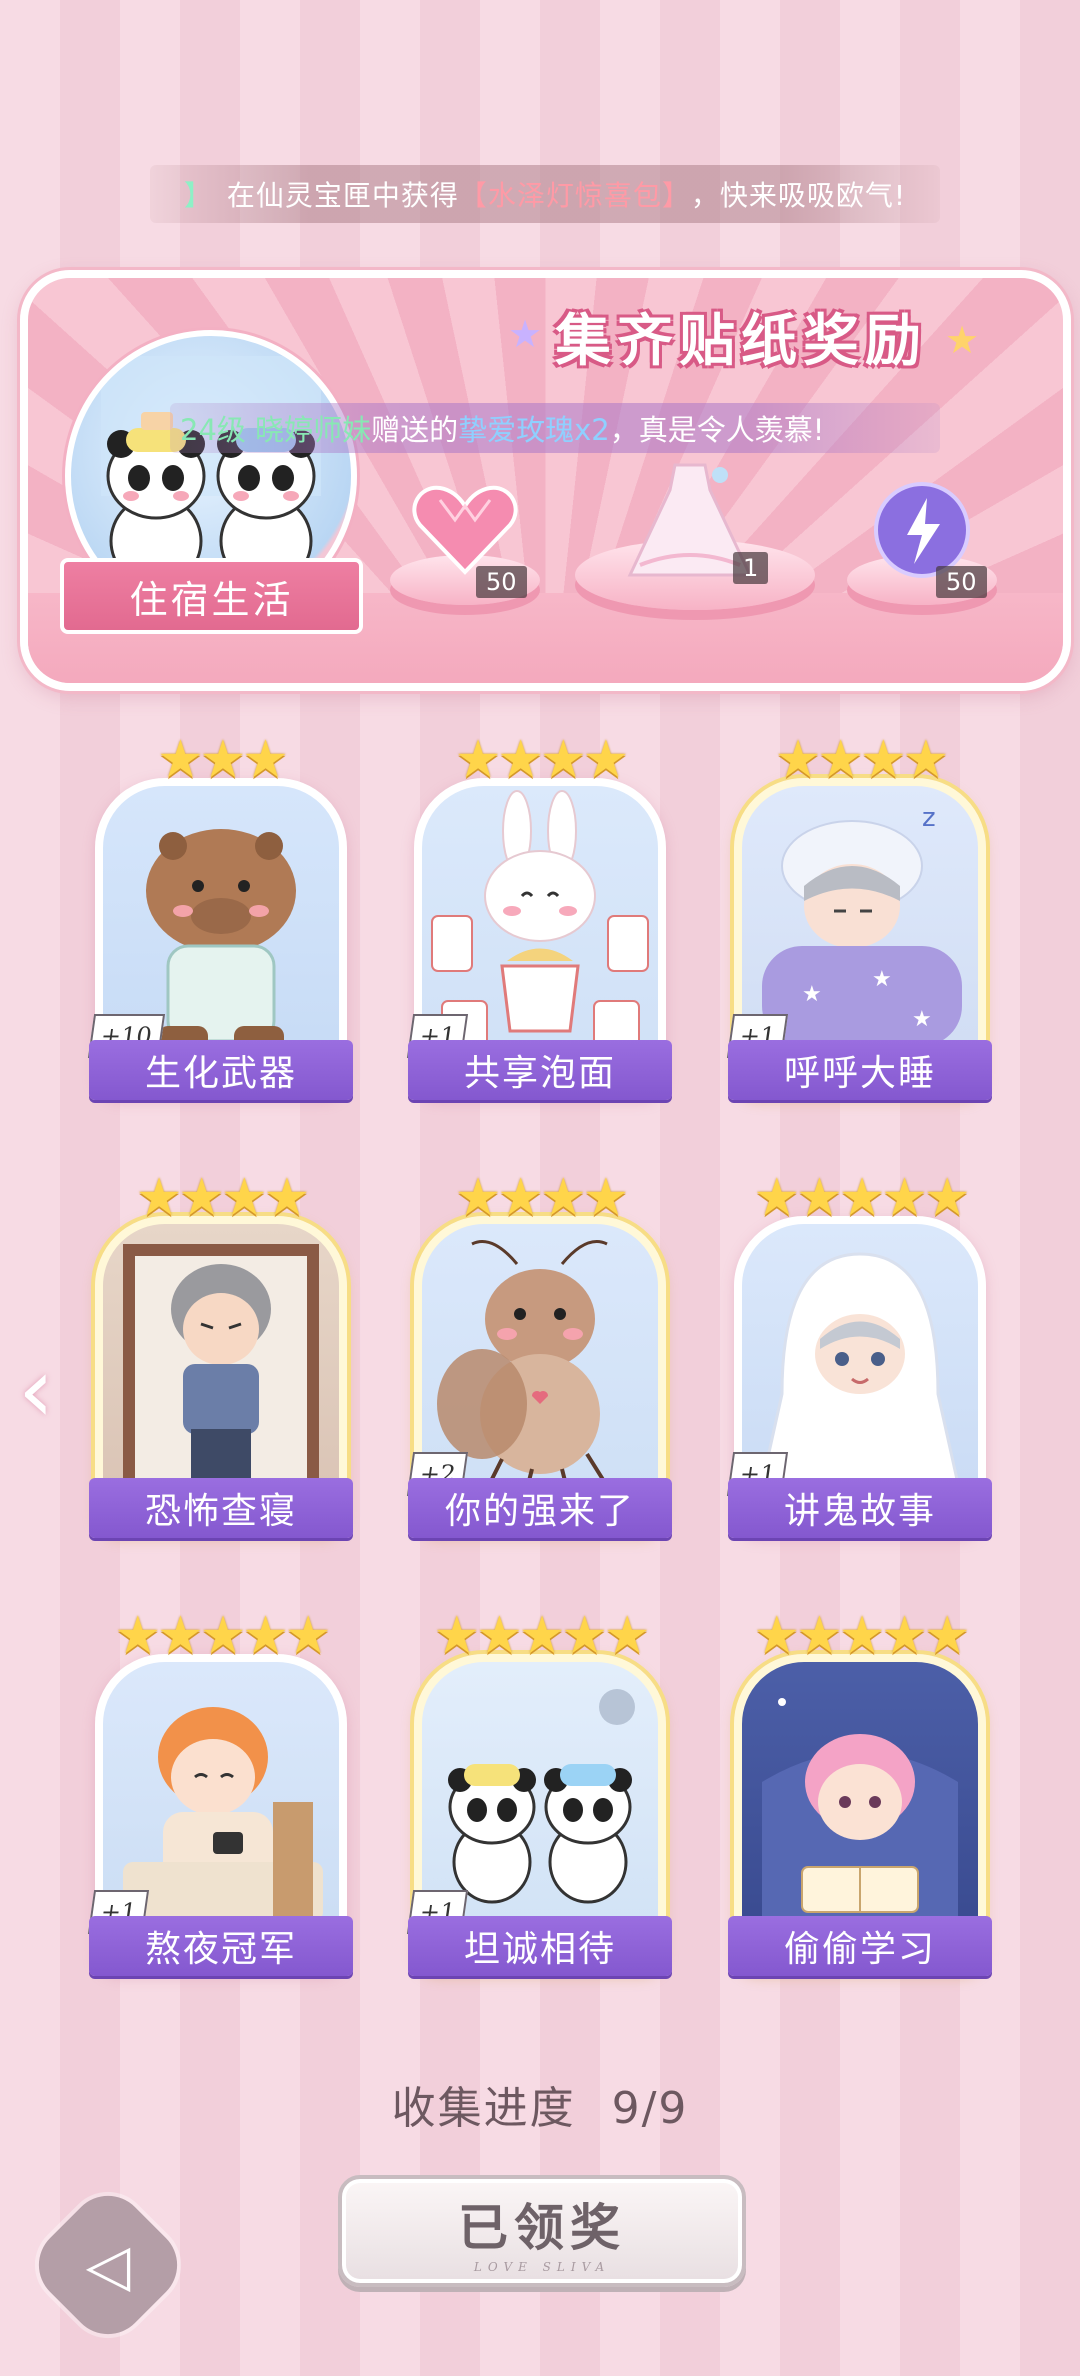 This screenshot has height=2376, width=1080. What do you see at coordinates (483, 2108) in the screenshot?
I see `progress-label: 收集进度` at bounding box center [483, 2108].